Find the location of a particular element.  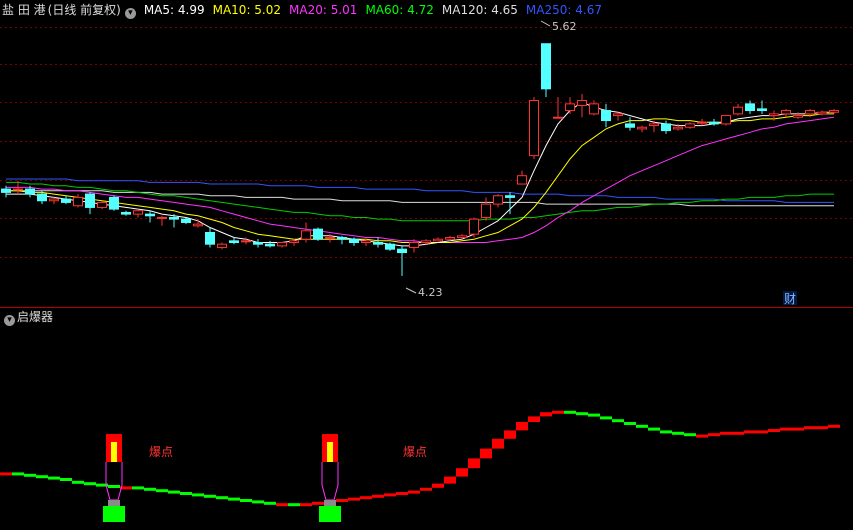

caifu-badge-label: 财 is located at coordinates (790, 299).